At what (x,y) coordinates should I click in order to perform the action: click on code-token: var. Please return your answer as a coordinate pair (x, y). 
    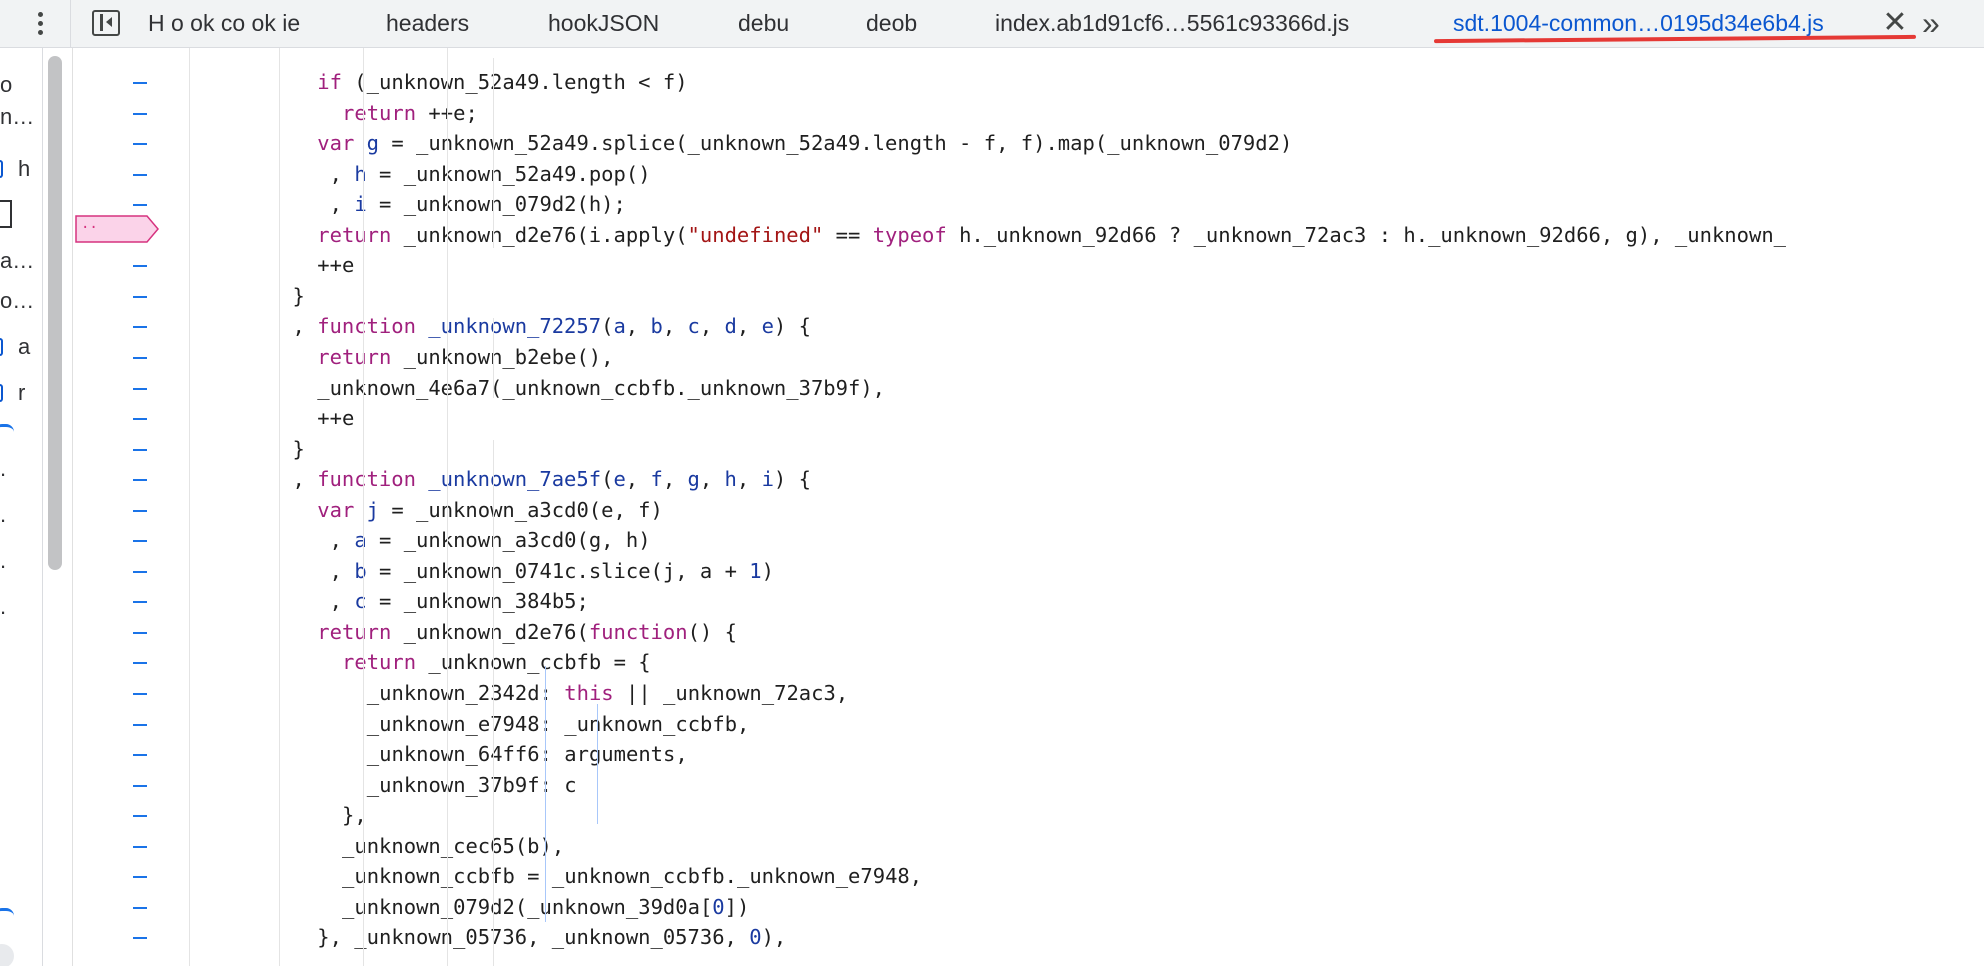
    Looking at the image, I should click on (336, 143).